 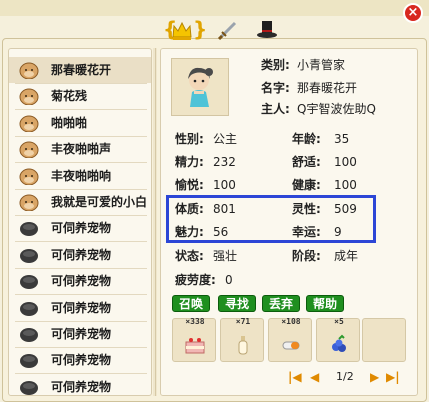 What do you see at coordinates (225, 256) in the screenshot?
I see `state-value: 强壮` at bounding box center [225, 256].